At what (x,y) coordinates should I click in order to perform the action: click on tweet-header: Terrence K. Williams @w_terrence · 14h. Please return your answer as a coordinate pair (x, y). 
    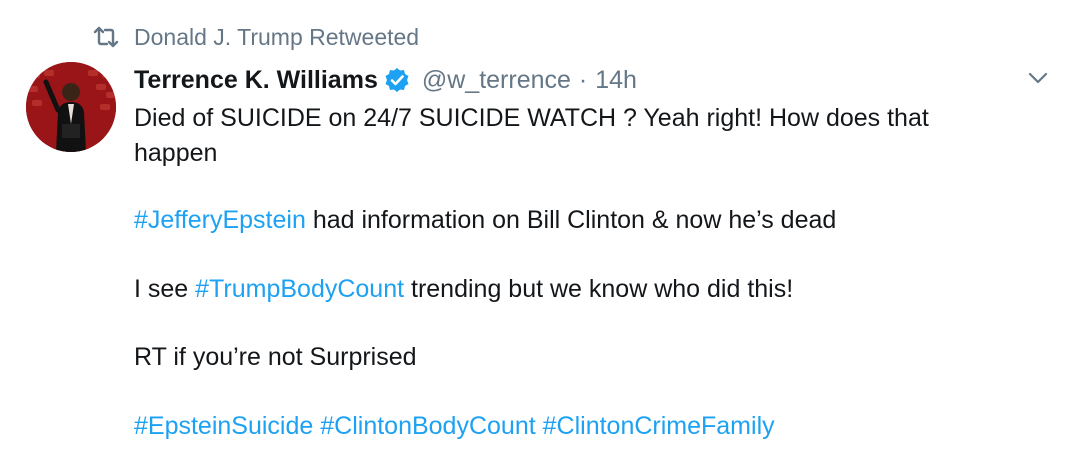
    Looking at the image, I should click on (385, 80).